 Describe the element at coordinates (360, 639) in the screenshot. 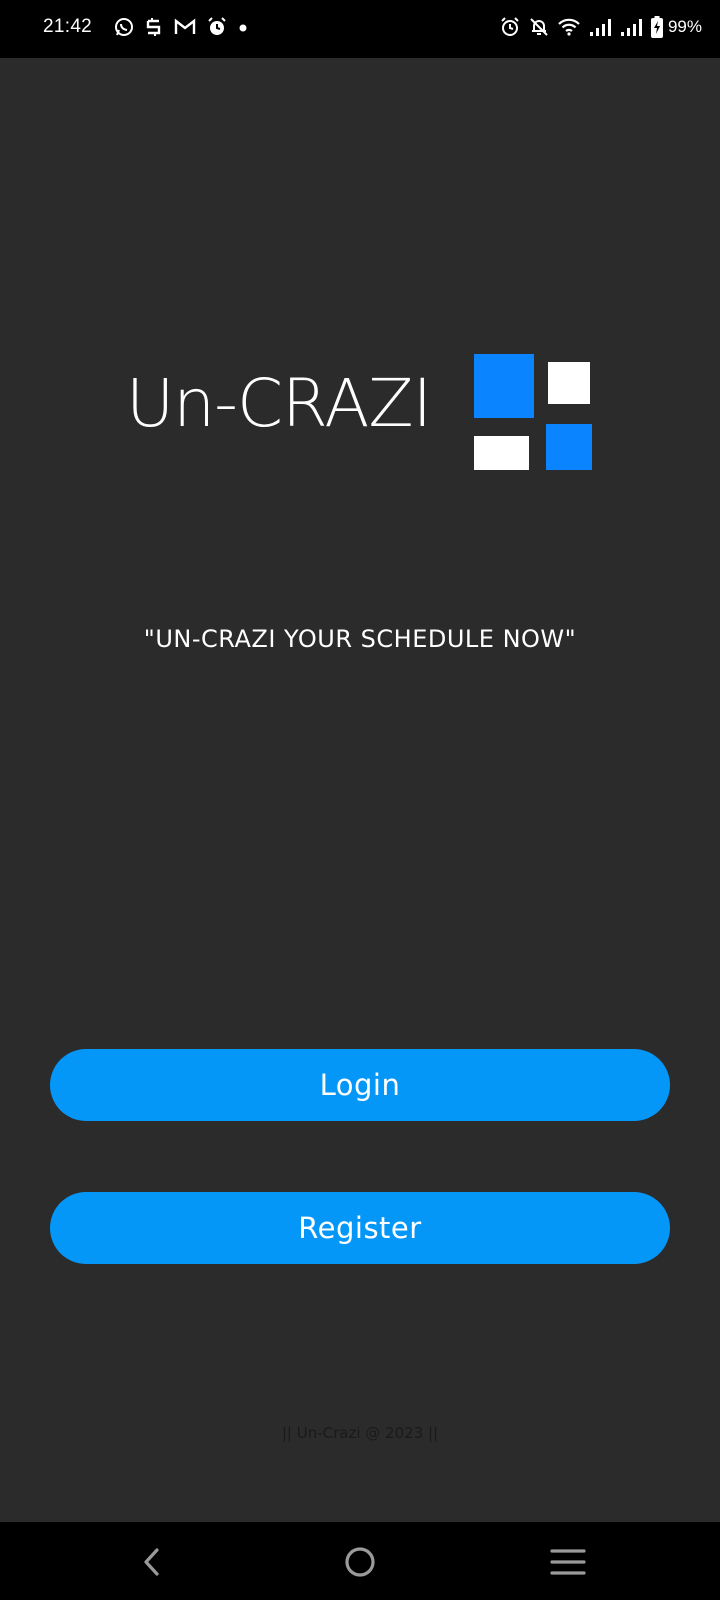

I see `tagline: "UN-CRAZI YOUR SCHEDULE NOW"` at that location.